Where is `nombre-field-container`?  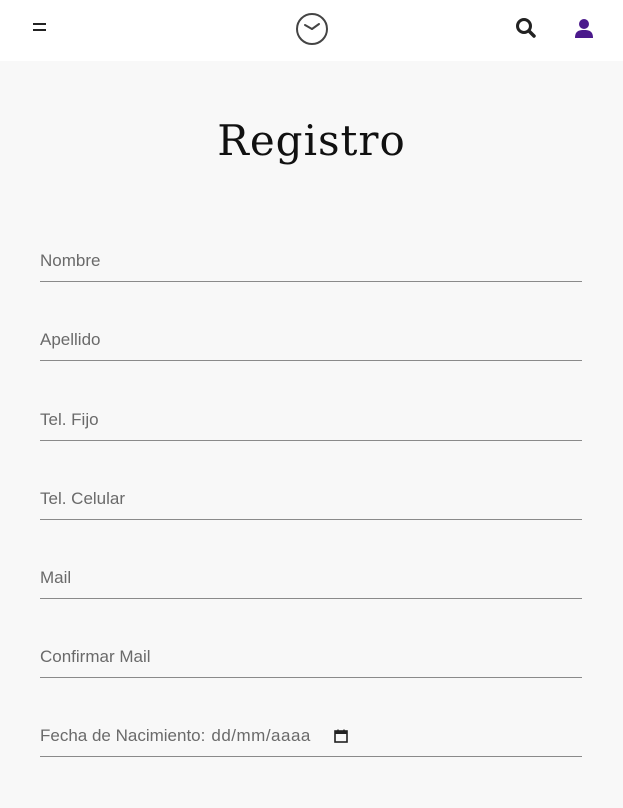 nombre-field-container is located at coordinates (311, 261).